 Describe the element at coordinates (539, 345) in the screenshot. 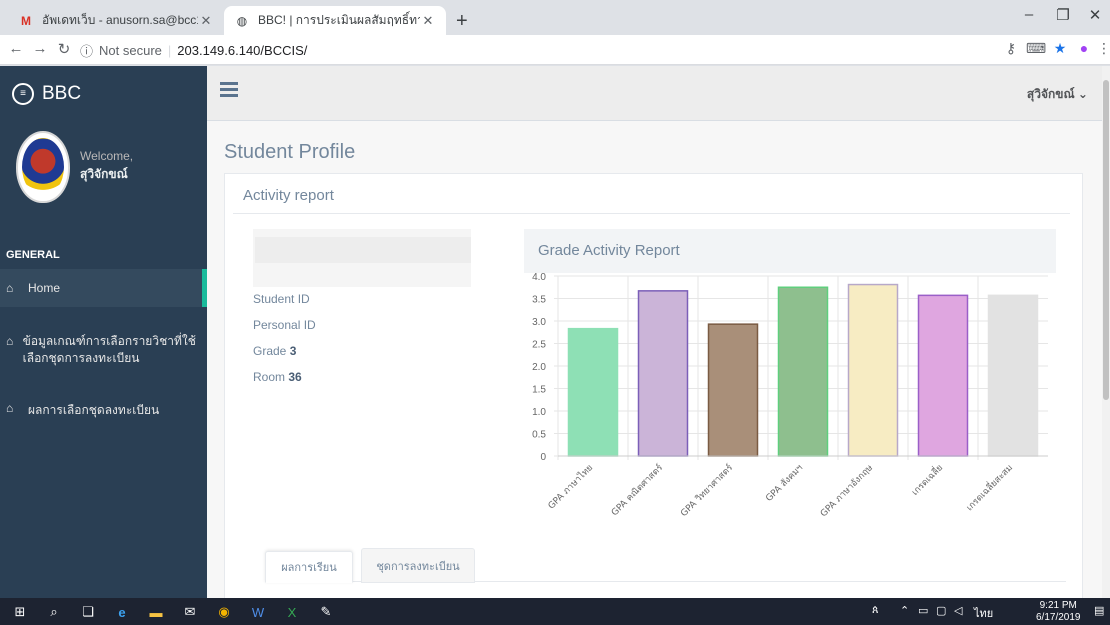

I see `y-tick-label: 2.5` at that location.